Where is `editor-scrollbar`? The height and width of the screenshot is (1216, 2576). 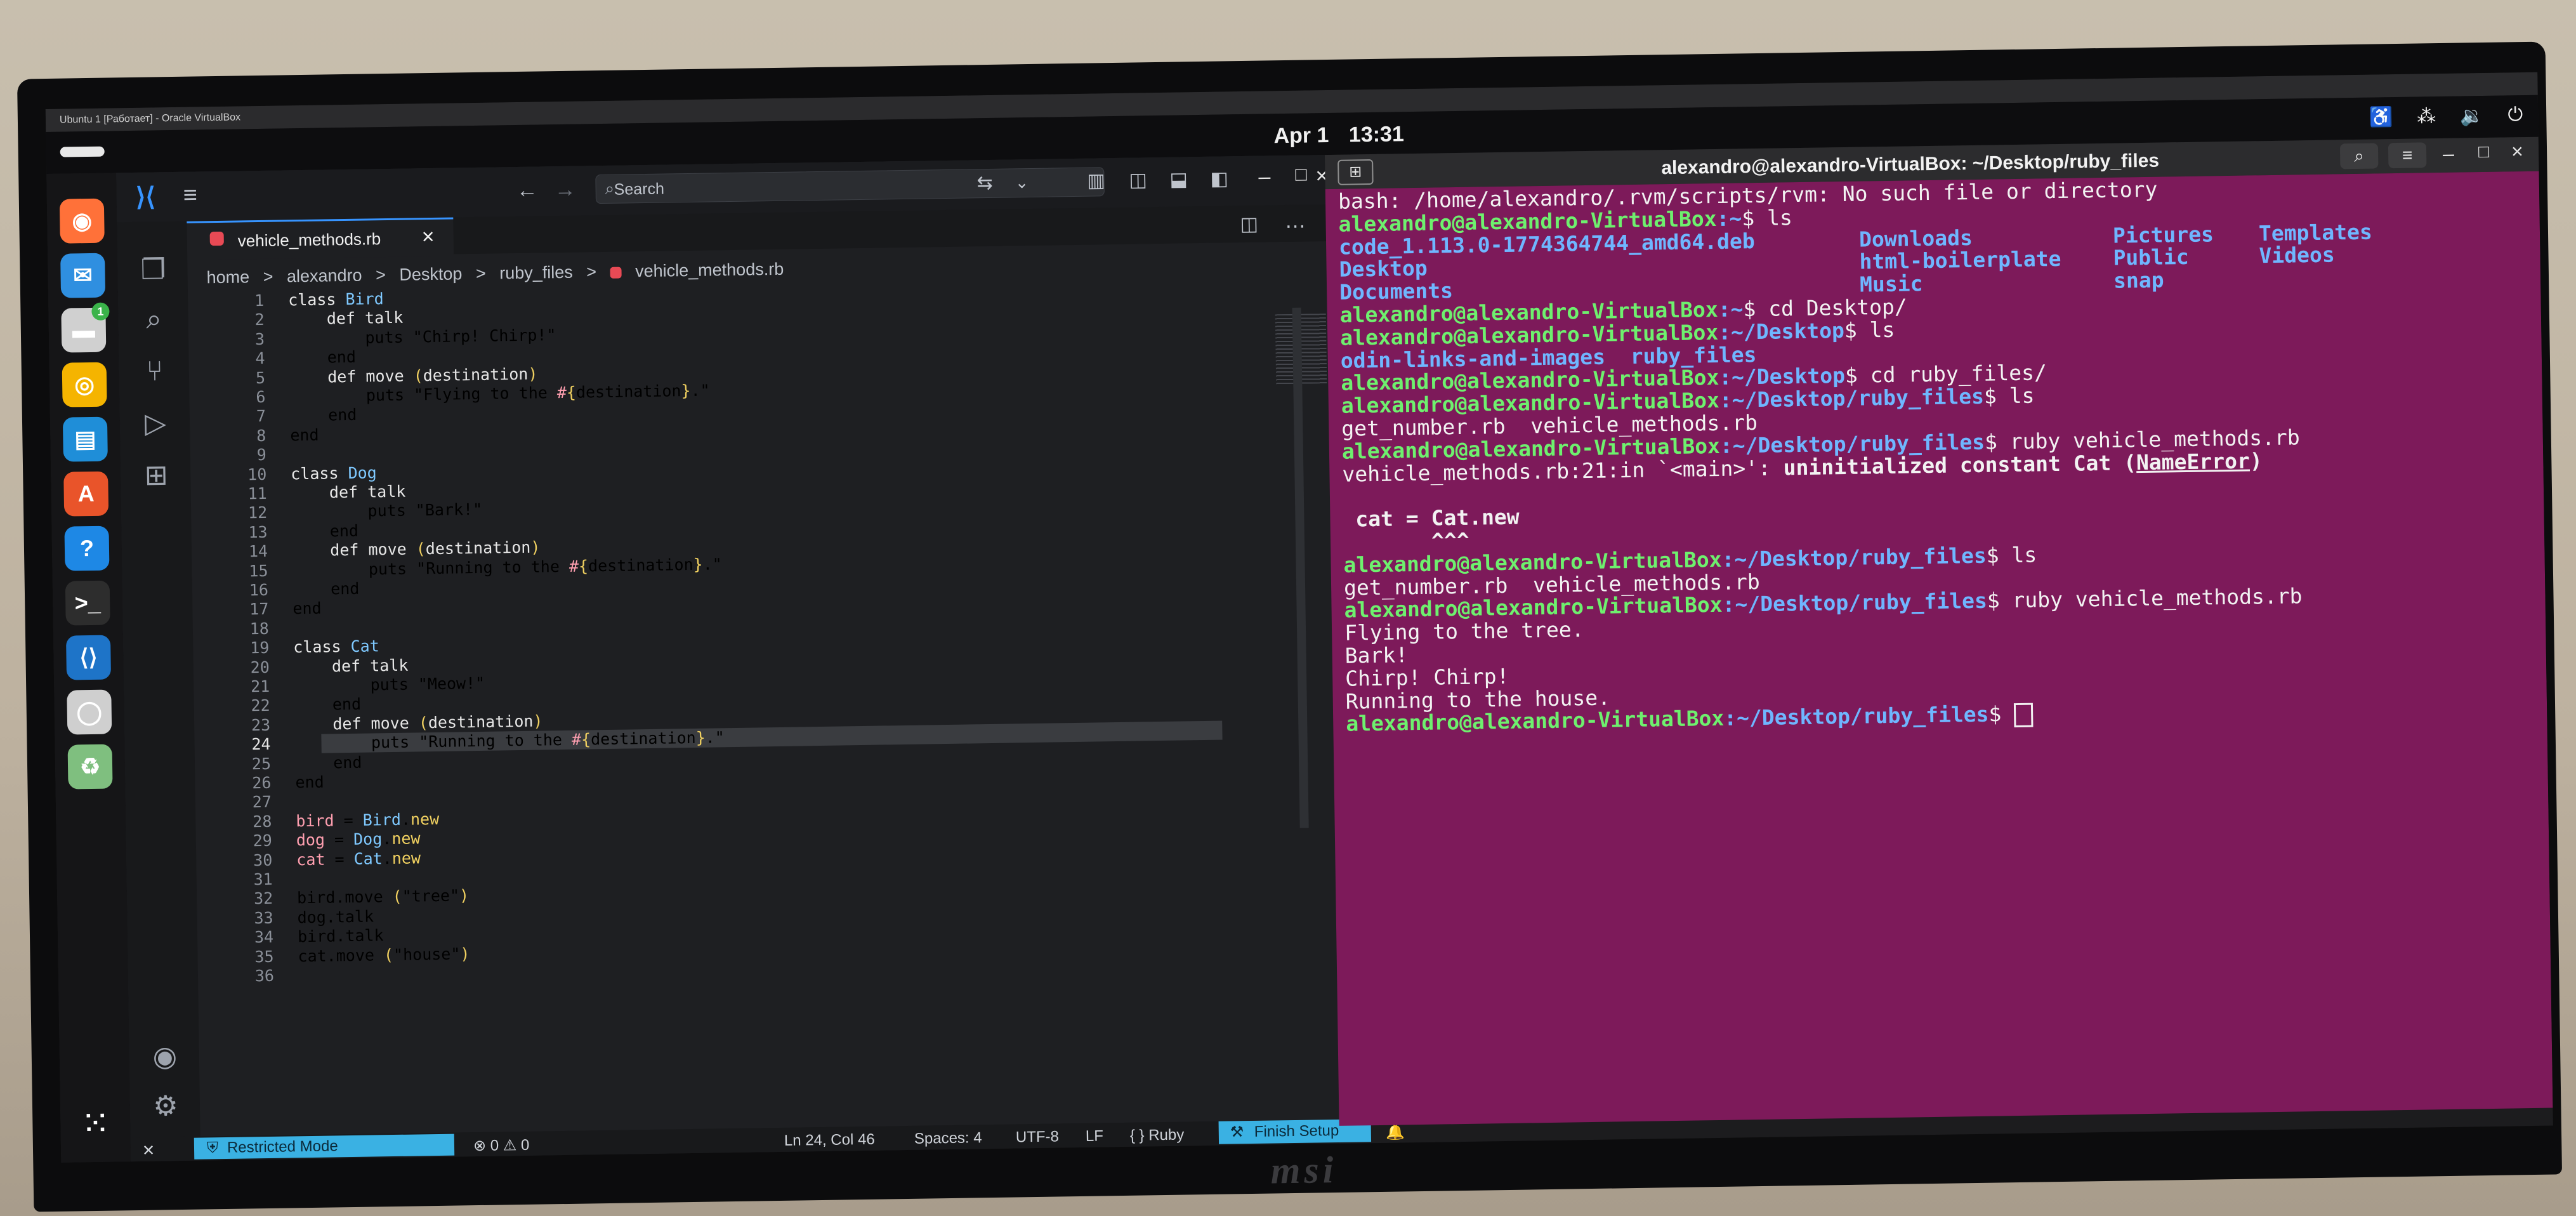
editor-scrollbar is located at coordinates (1300, 567).